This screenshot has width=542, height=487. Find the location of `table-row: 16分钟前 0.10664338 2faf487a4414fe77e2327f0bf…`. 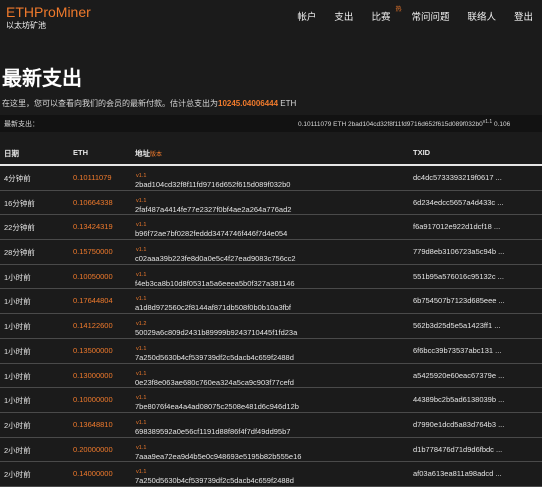

table-row: 16分钟前 0.10664338 2faf487a4414fe77e2327f0bf… is located at coordinates (271, 203).